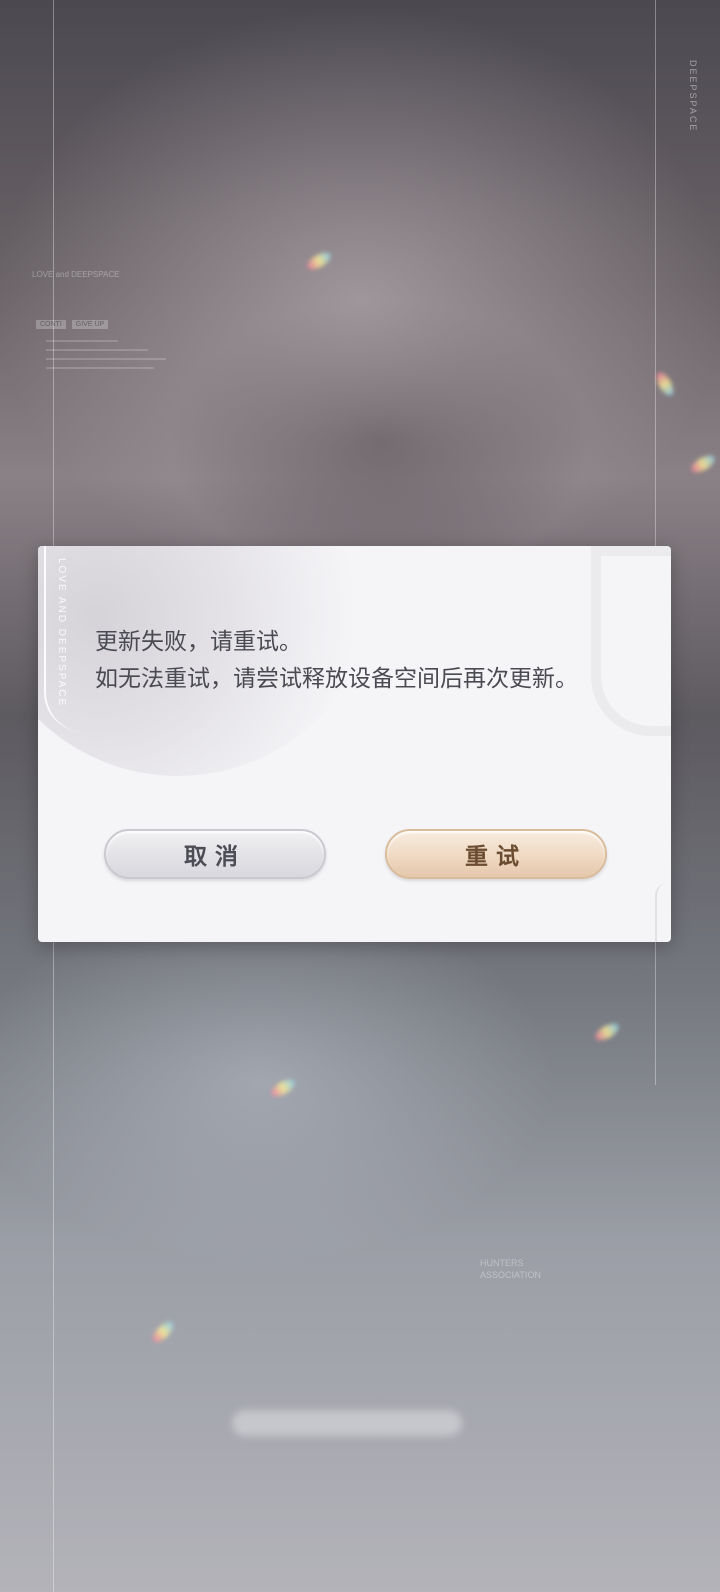  I want to click on message-line-1: 更新失败，请重试。, so click(198, 642).